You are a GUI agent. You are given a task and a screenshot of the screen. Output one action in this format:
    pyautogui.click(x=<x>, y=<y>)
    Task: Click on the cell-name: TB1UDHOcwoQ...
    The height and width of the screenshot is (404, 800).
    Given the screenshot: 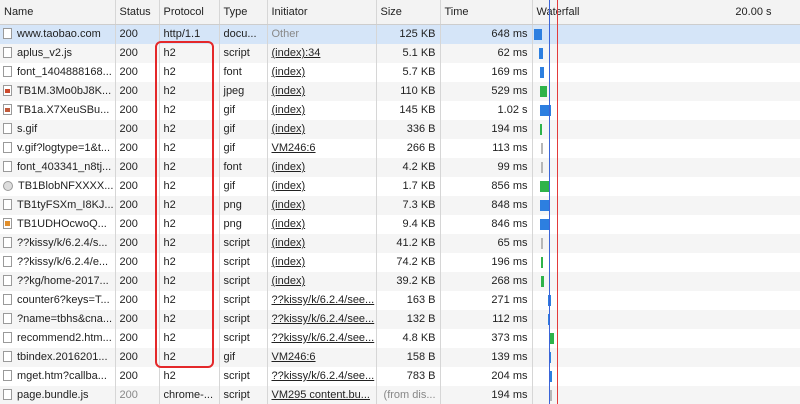 What is the action you would take?
    pyautogui.click(x=58, y=224)
    